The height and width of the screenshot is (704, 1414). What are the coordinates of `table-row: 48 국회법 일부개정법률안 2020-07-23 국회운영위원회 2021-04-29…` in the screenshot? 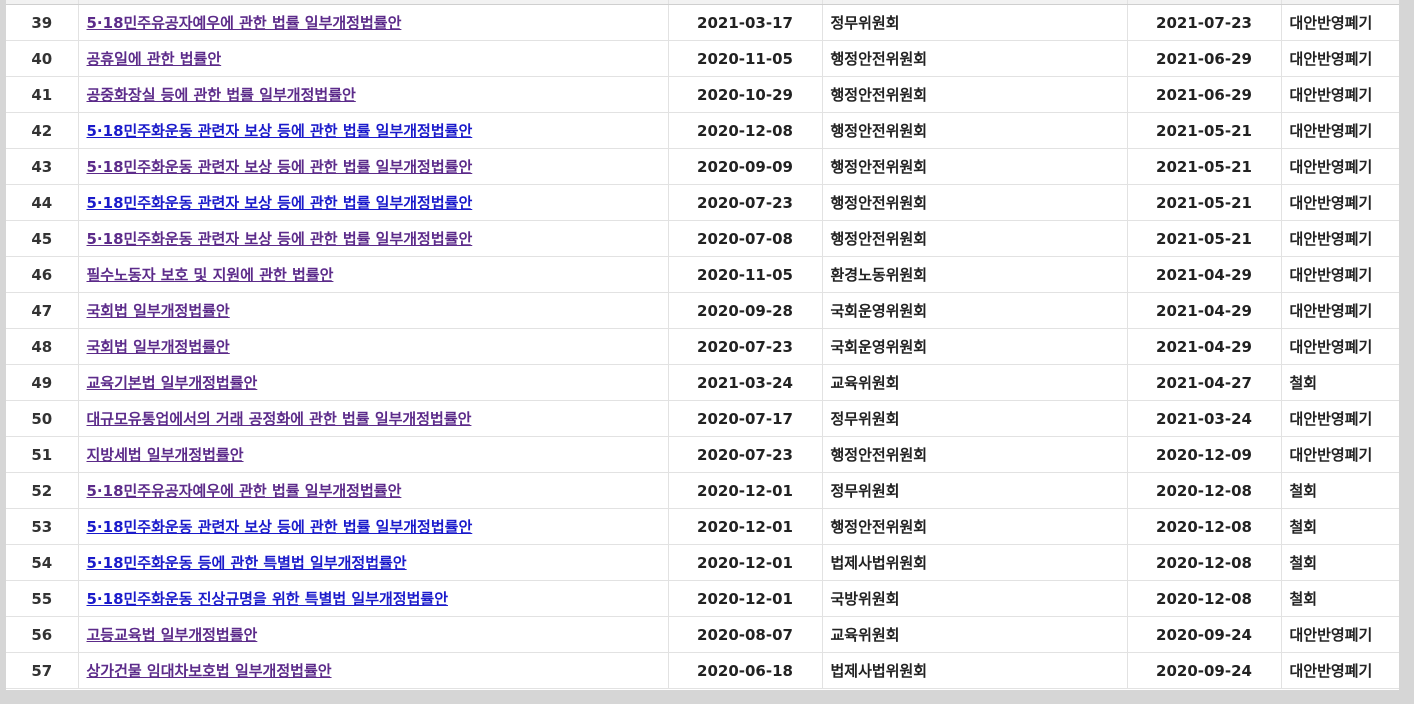 It's located at (702, 346).